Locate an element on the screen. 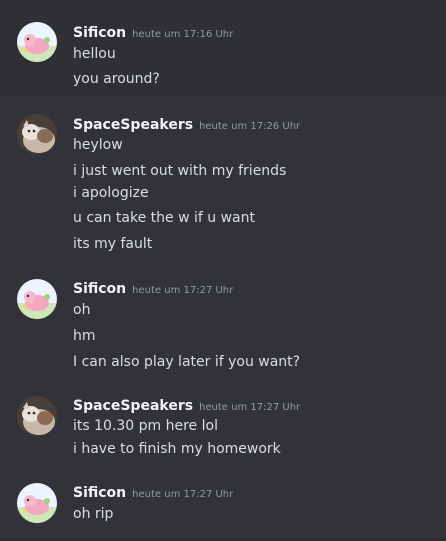  message-text: hellou is located at coordinates (94, 54).